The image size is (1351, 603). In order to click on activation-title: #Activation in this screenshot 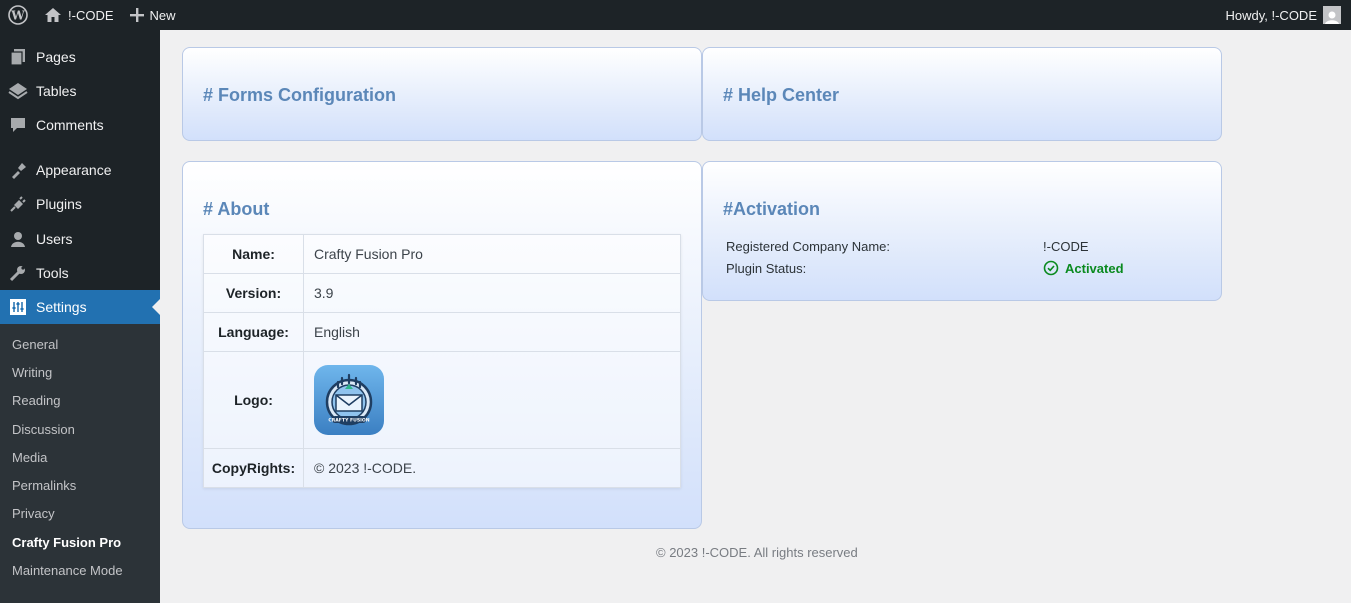, I will do `click(772, 209)`.